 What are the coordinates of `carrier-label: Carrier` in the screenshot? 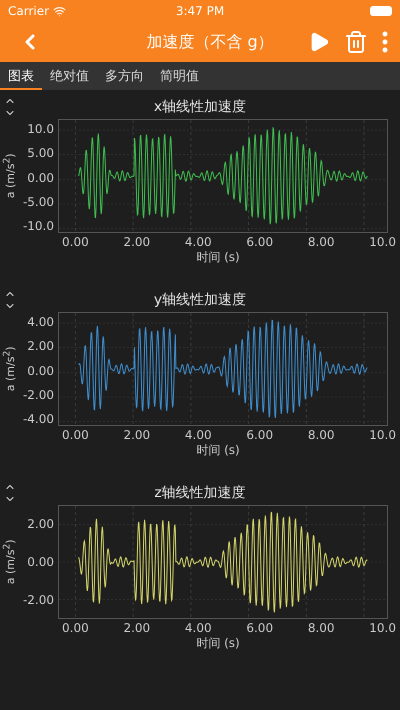 It's located at (29, 11).